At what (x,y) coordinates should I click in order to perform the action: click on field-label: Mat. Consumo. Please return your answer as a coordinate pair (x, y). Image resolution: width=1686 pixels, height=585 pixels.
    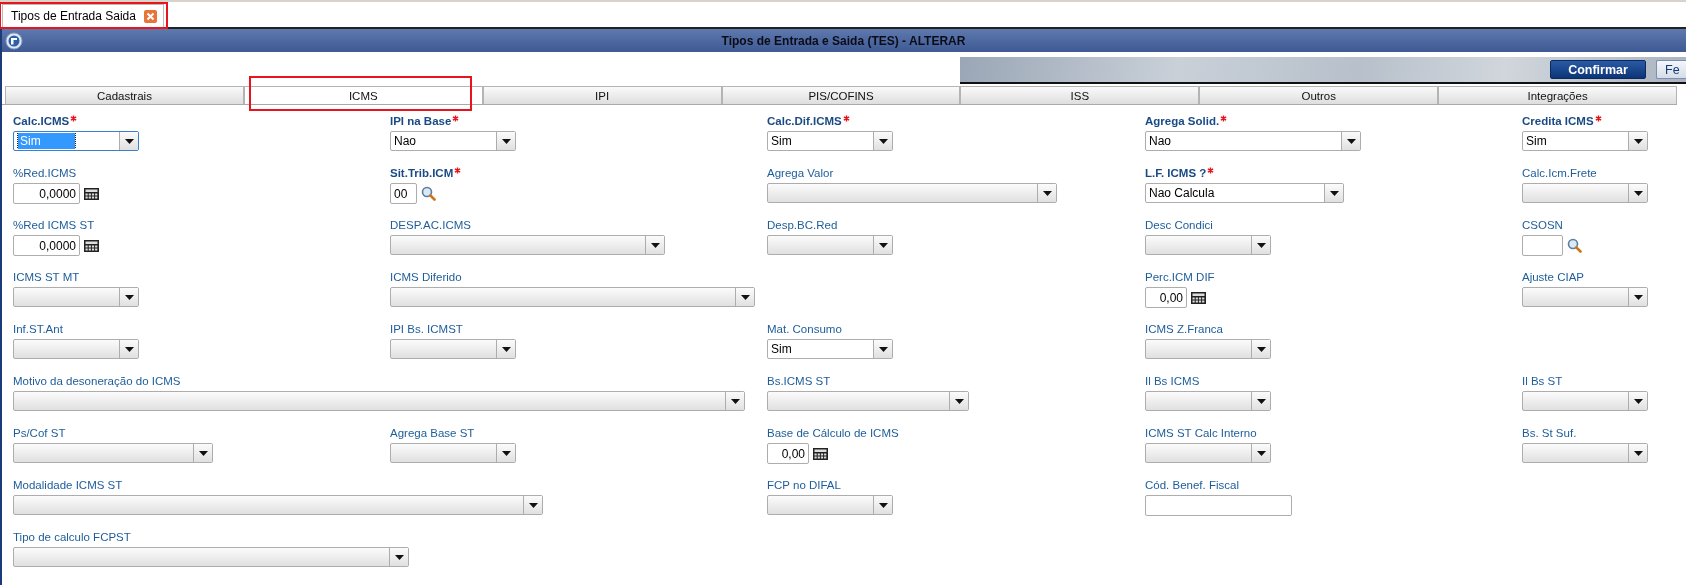
    Looking at the image, I should click on (804, 329).